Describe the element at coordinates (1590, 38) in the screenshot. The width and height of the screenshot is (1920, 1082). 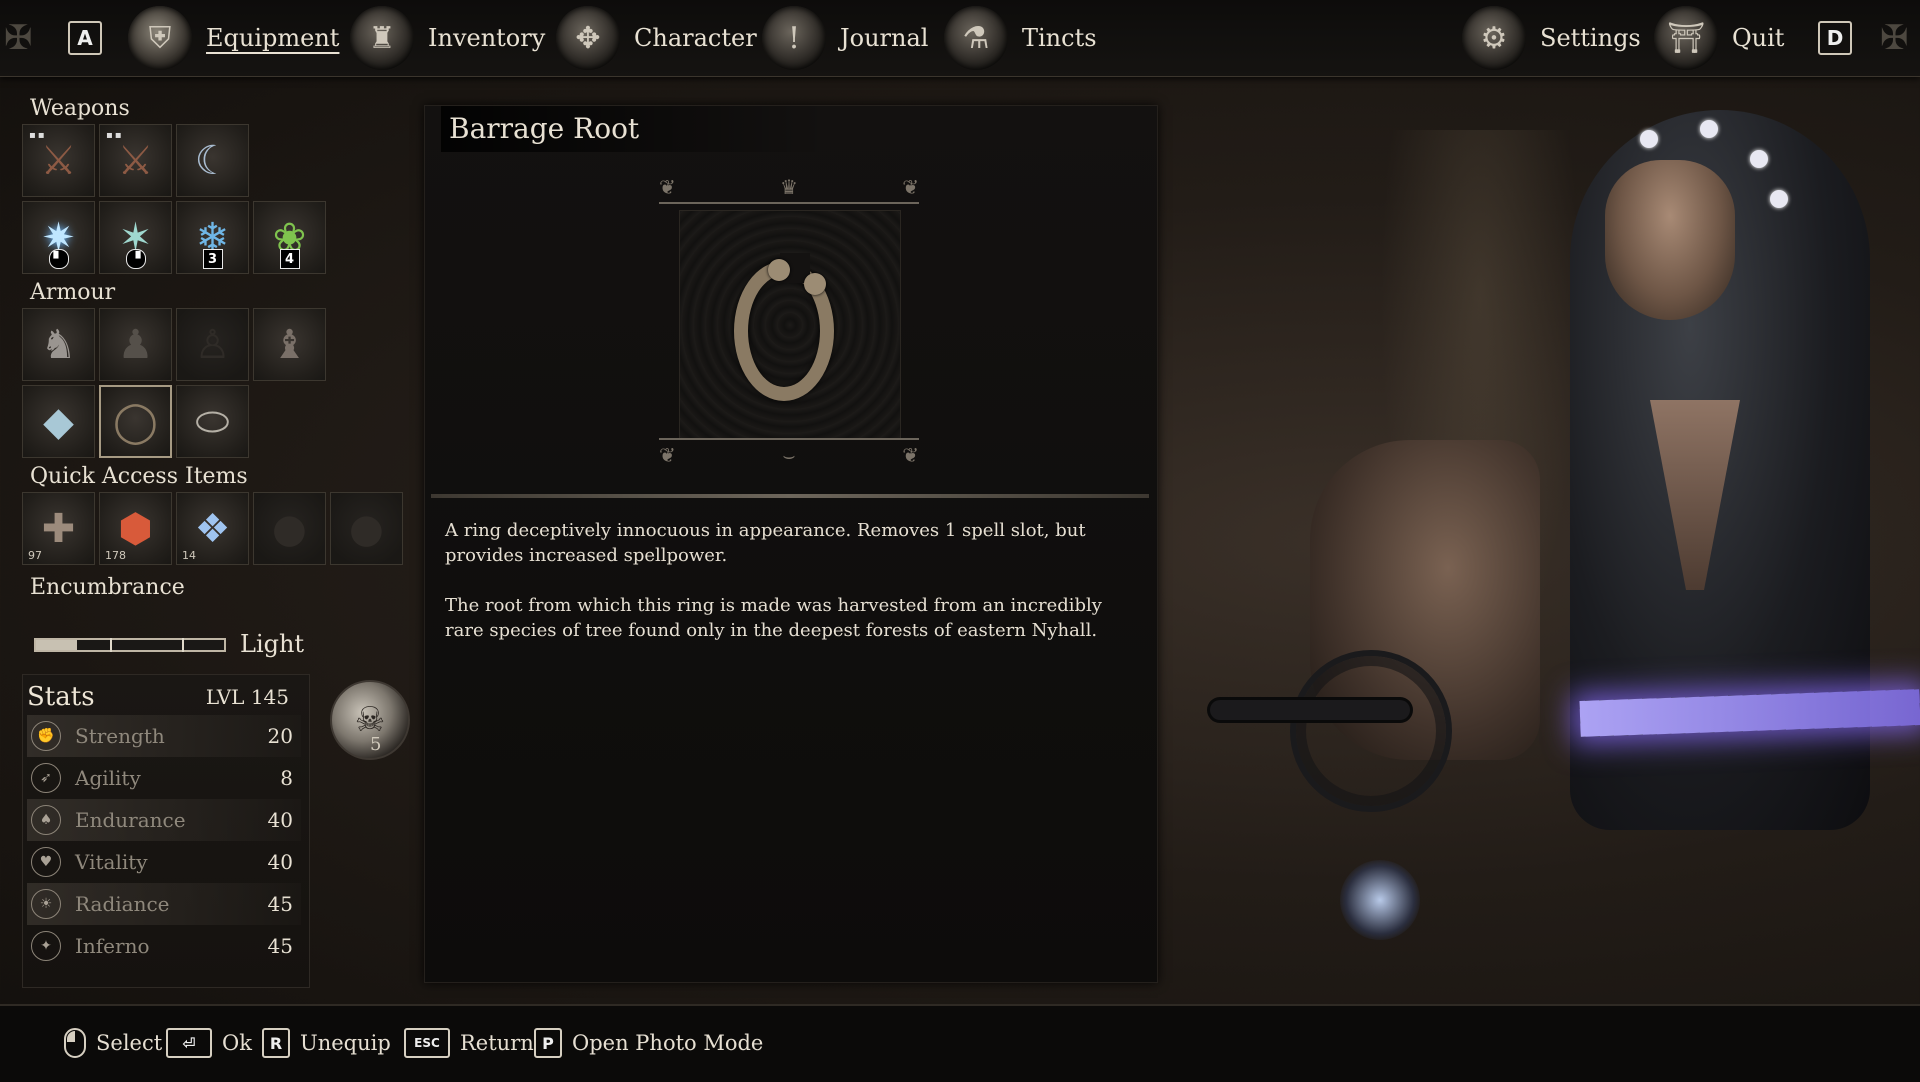
I see `settings-label: Settings` at that location.